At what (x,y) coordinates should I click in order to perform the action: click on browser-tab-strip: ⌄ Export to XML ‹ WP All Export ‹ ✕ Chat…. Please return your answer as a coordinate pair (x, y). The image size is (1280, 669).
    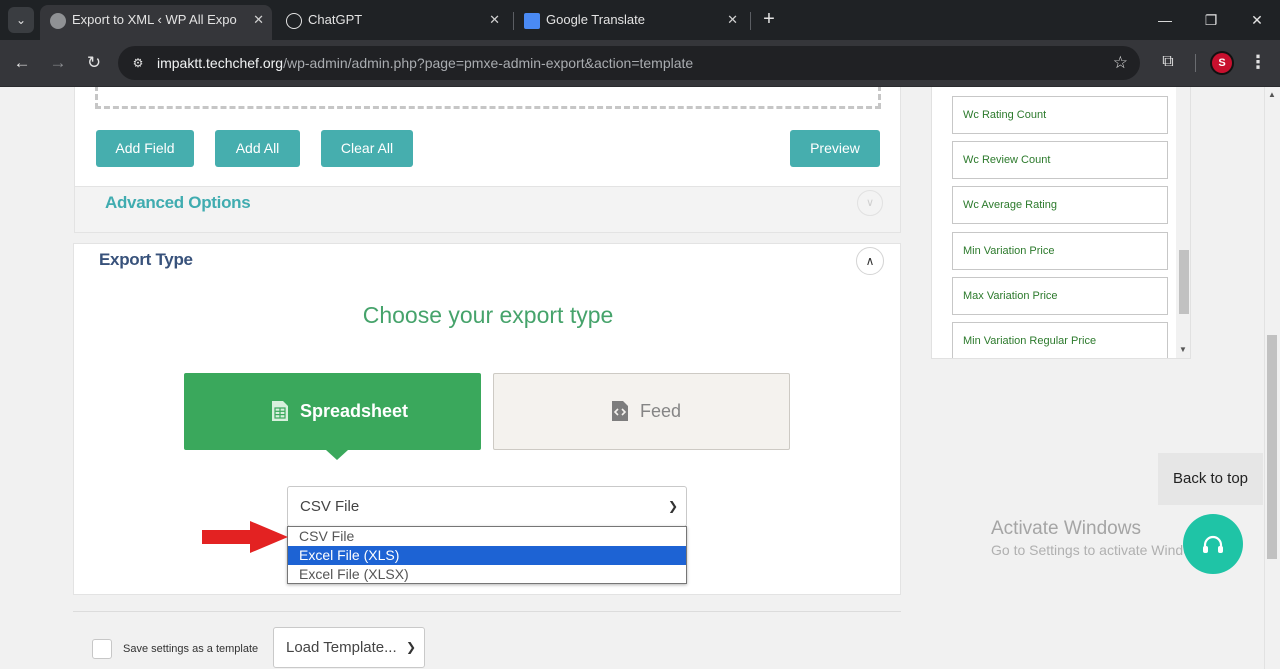
    Looking at the image, I should click on (640, 20).